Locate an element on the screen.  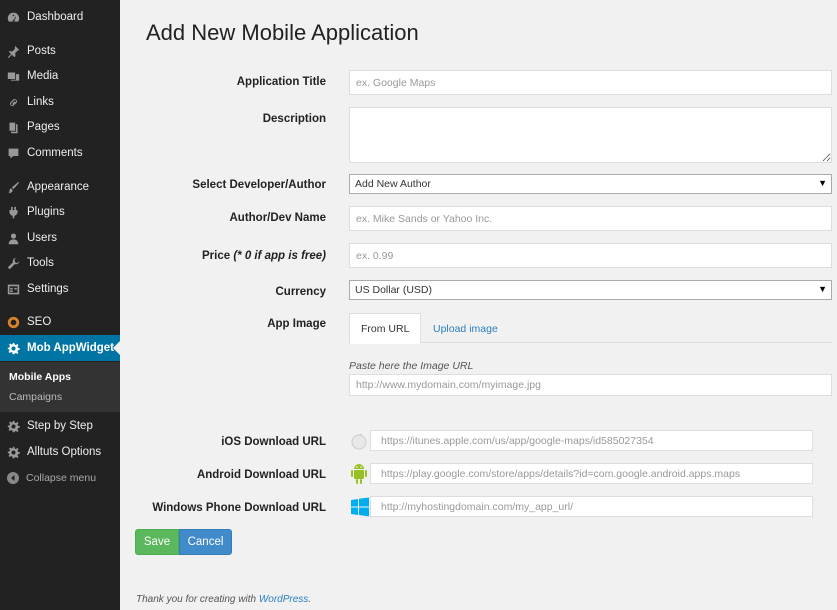
sidebar-item-settings: Settings is located at coordinates (60, 289).